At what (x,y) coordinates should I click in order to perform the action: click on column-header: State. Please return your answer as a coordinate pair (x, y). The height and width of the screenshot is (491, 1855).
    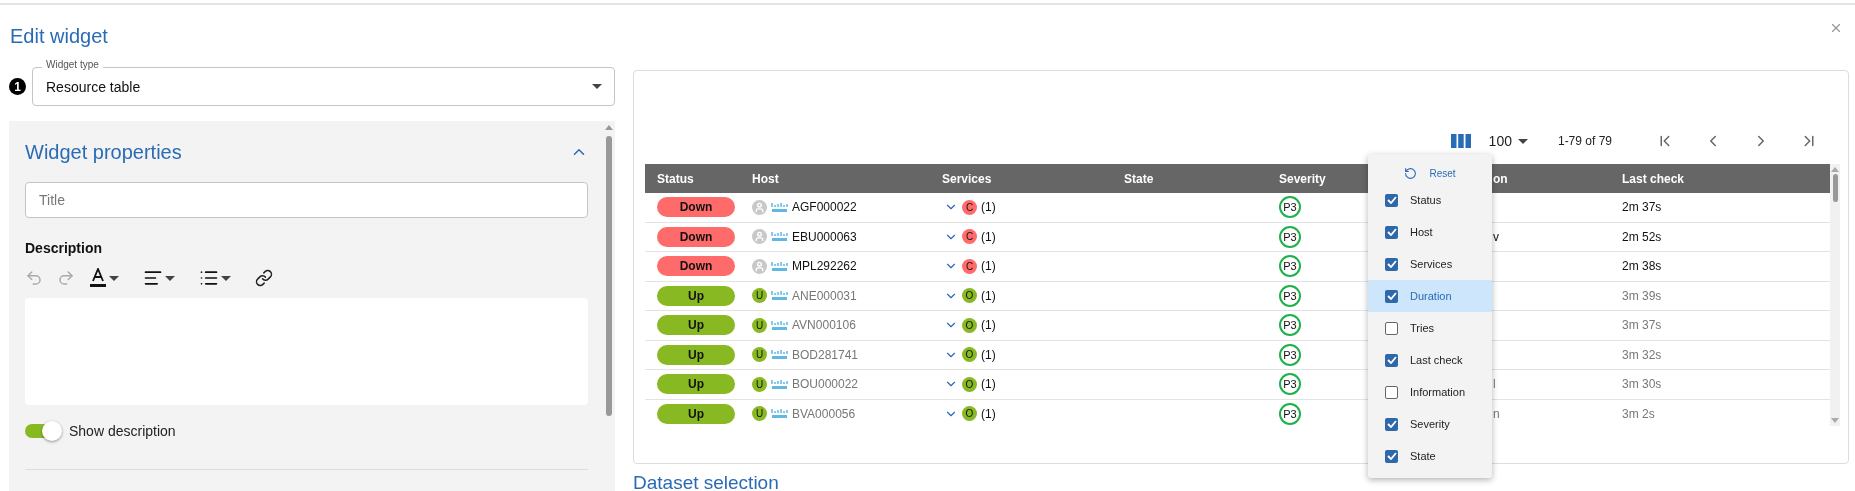
    Looking at the image, I should click on (1139, 178).